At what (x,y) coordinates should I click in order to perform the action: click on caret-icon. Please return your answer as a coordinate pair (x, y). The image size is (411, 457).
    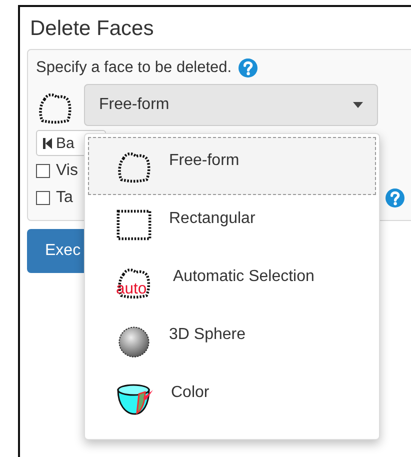
    Looking at the image, I should click on (358, 105).